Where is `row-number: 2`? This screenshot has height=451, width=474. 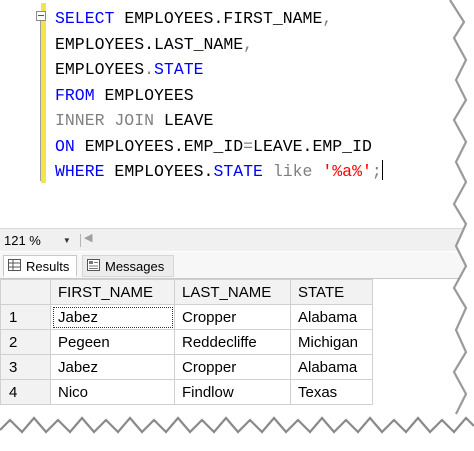 row-number: 2 is located at coordinates (25, 342).